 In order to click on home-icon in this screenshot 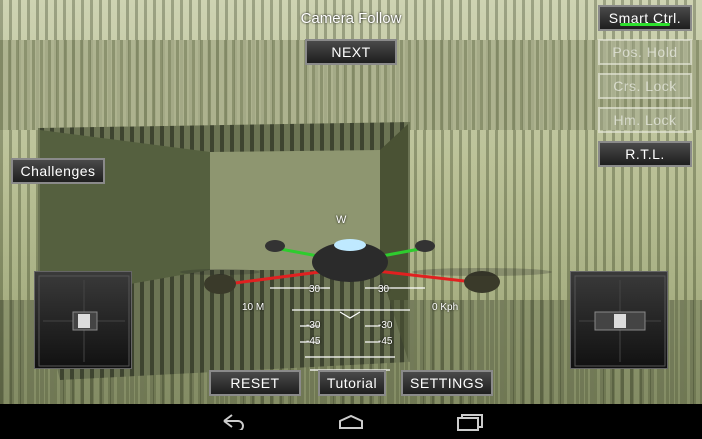, I will do `click(351, 424)`.